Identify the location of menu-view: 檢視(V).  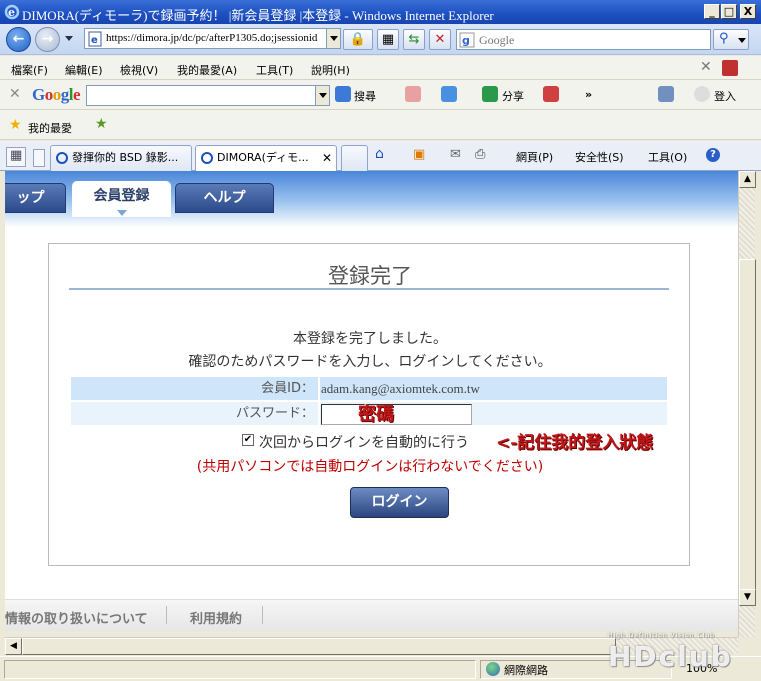
(139, 70).